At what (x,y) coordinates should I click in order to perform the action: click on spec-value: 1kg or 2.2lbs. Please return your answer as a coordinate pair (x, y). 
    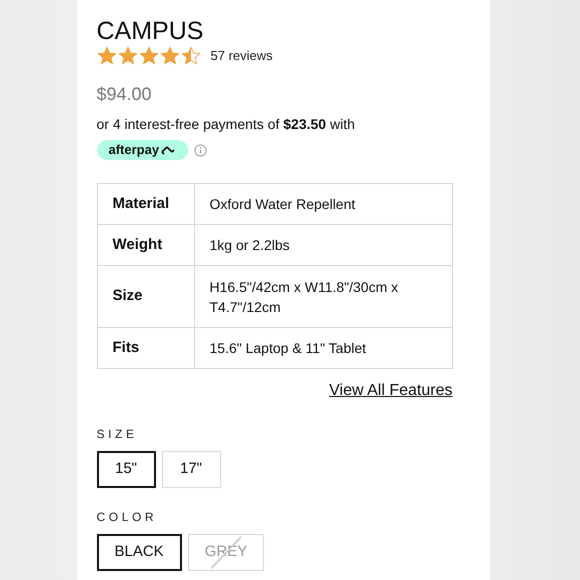
    Looking at the image, I should click on (323, 245).